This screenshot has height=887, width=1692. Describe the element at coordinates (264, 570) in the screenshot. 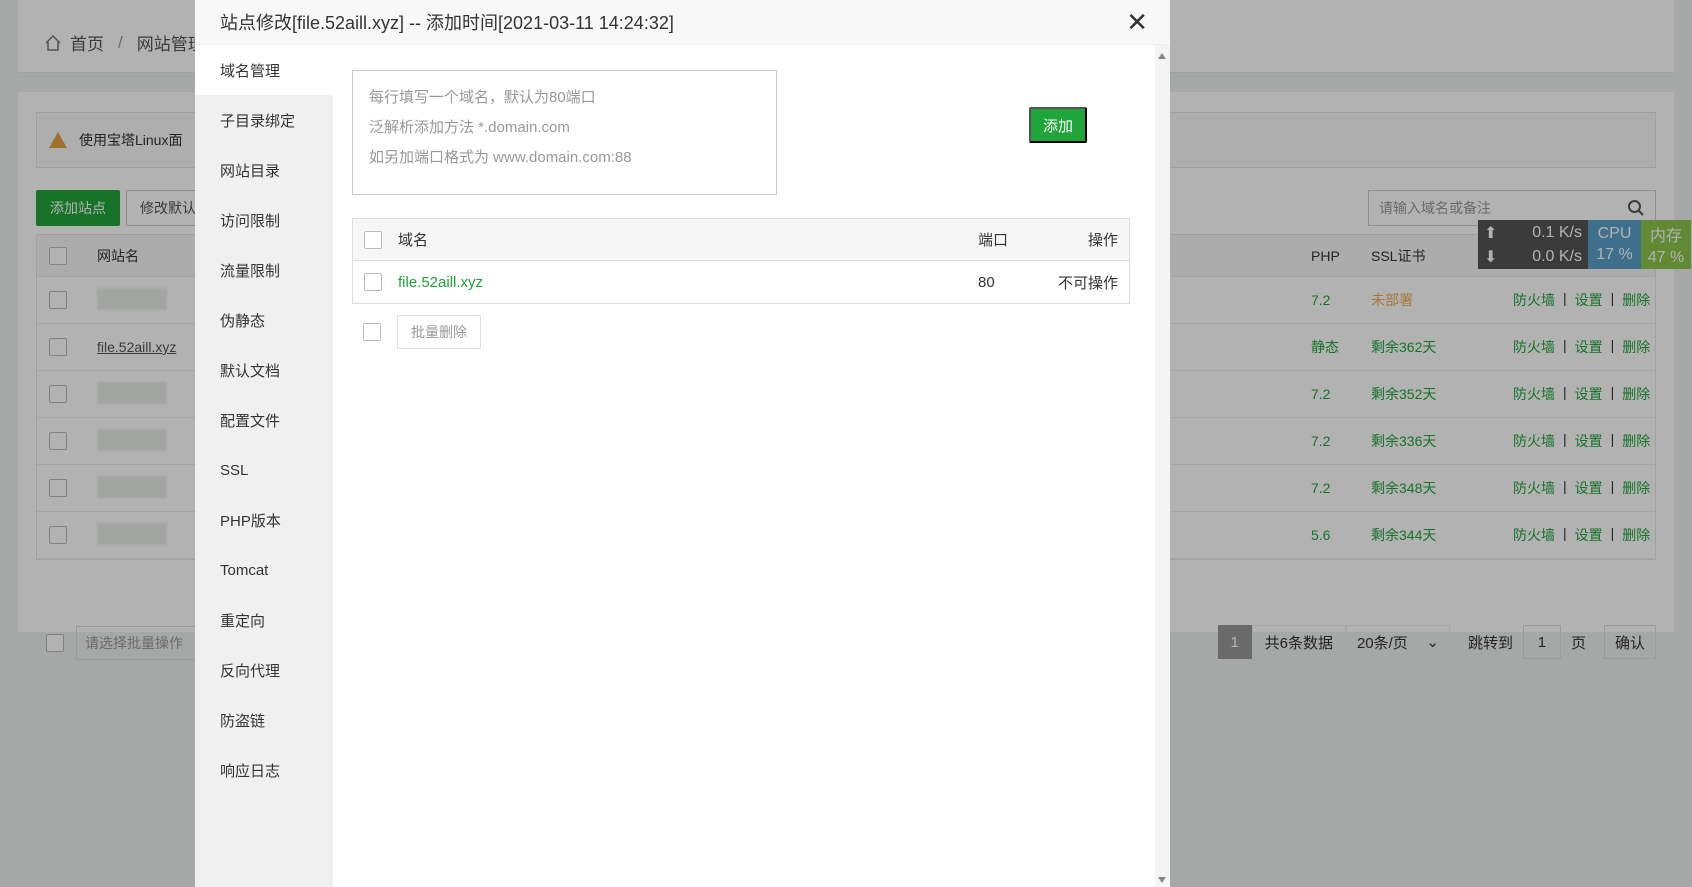

I see `modal-menu-item: Tomcat` at that location.